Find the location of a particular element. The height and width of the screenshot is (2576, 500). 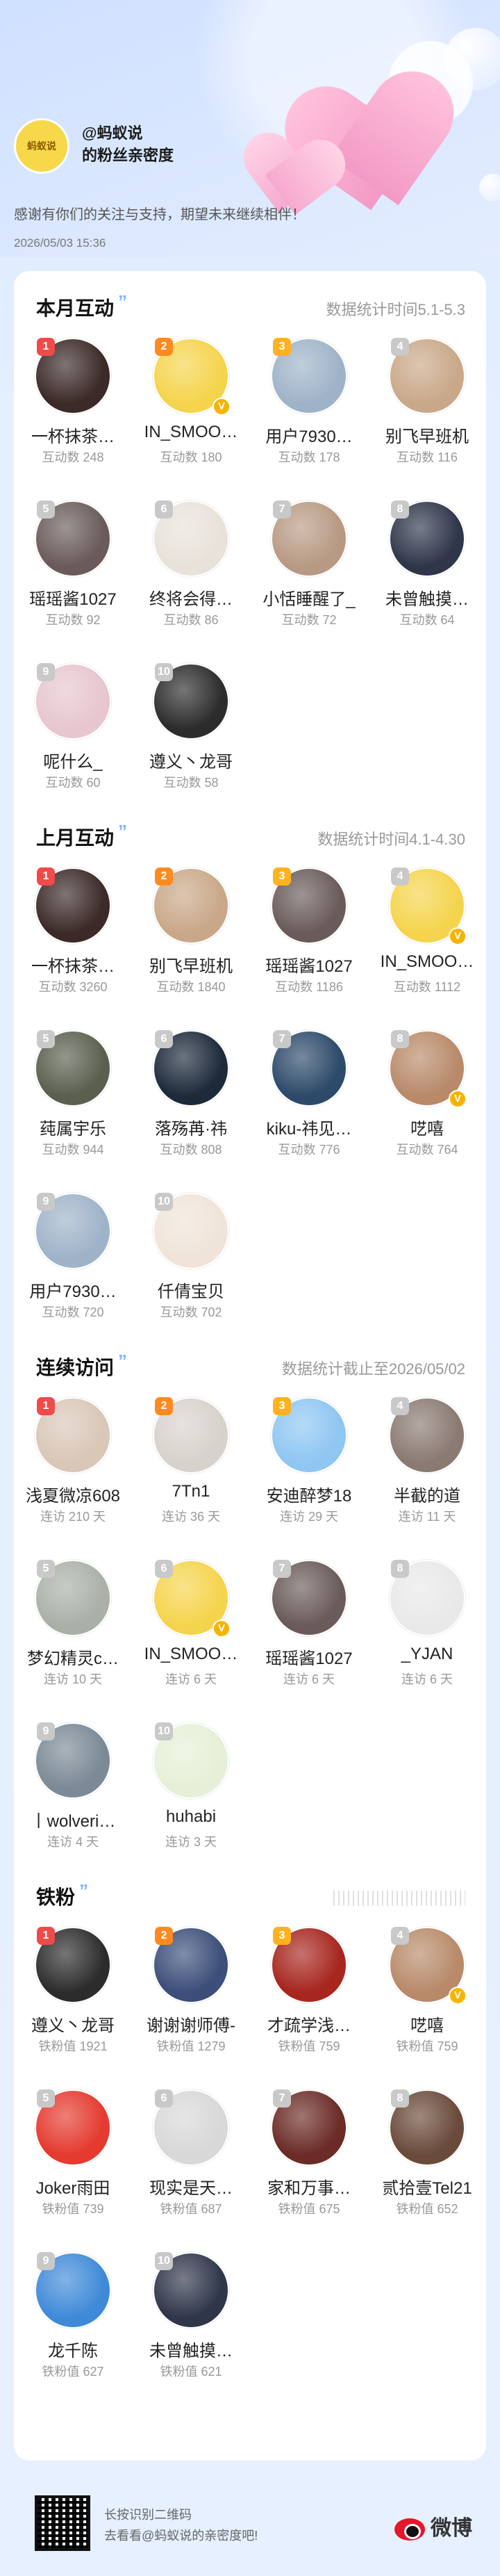

rank-badge: 7 is located at coordinates (282, 1039).